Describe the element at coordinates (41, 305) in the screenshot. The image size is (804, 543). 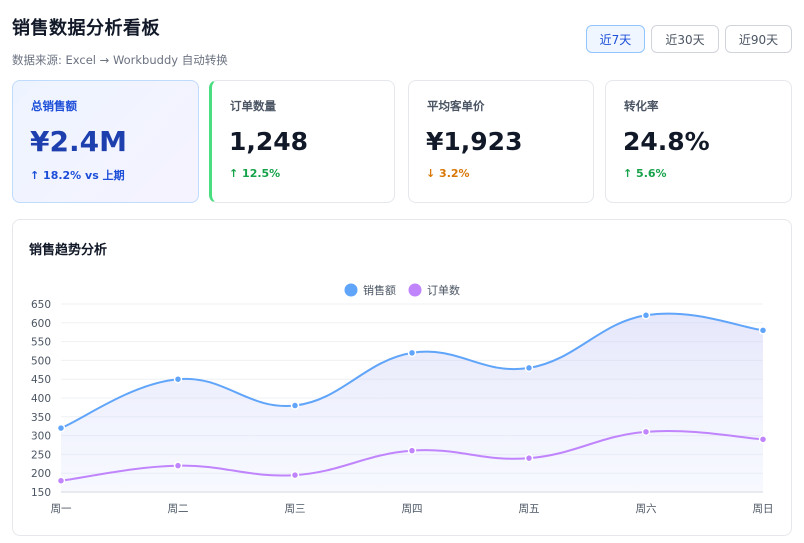
I see `y-tick-label: 650` at that location.